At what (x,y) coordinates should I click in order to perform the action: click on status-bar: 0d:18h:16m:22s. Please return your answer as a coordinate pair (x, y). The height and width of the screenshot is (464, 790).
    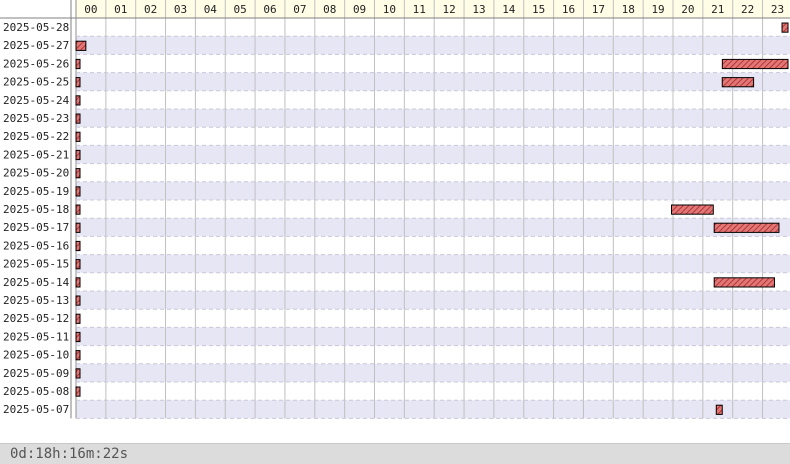
    Looking at the image, I should click on (395, 453).